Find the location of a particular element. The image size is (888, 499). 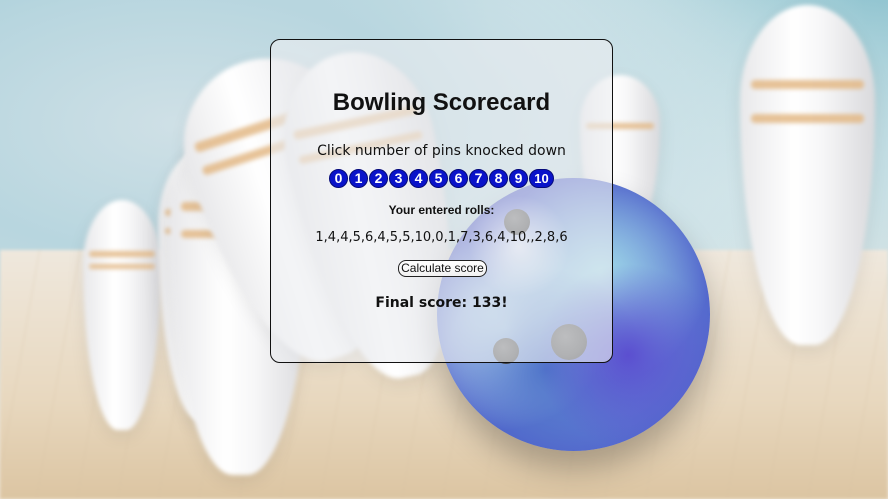

pin-button-2: 2 is located at coordinates (378, 178).